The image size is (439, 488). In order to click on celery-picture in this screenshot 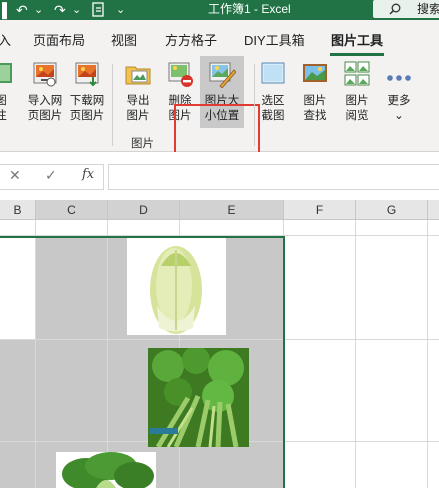, I will do `click(198, 397)`.